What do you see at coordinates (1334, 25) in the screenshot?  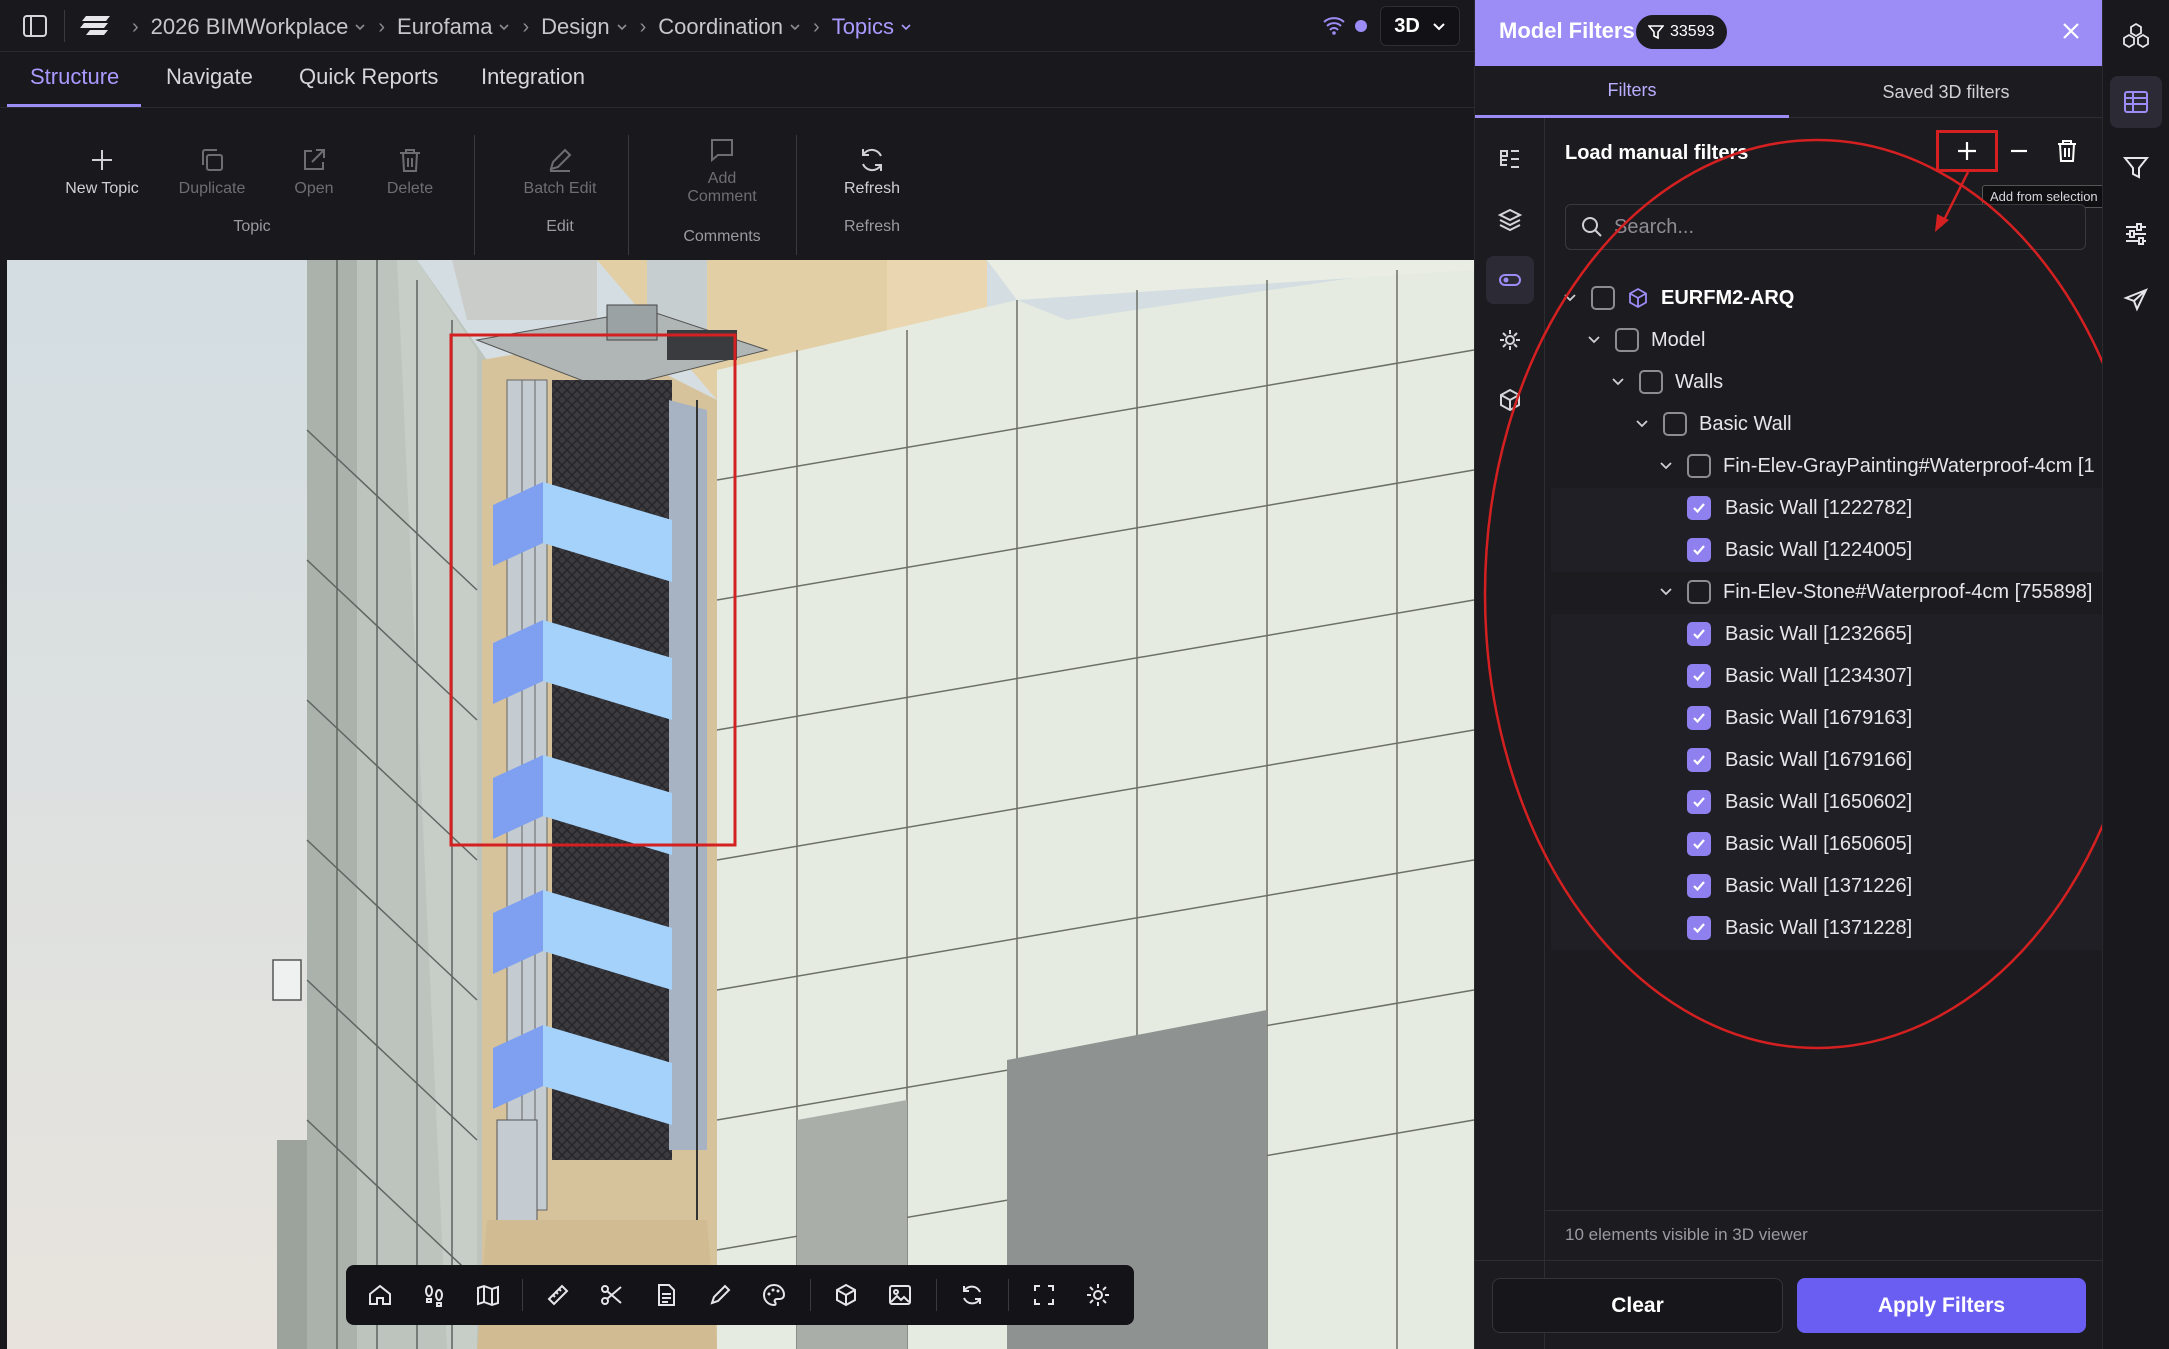 I see `wifi-icon` at bounding box center [1334, 25].